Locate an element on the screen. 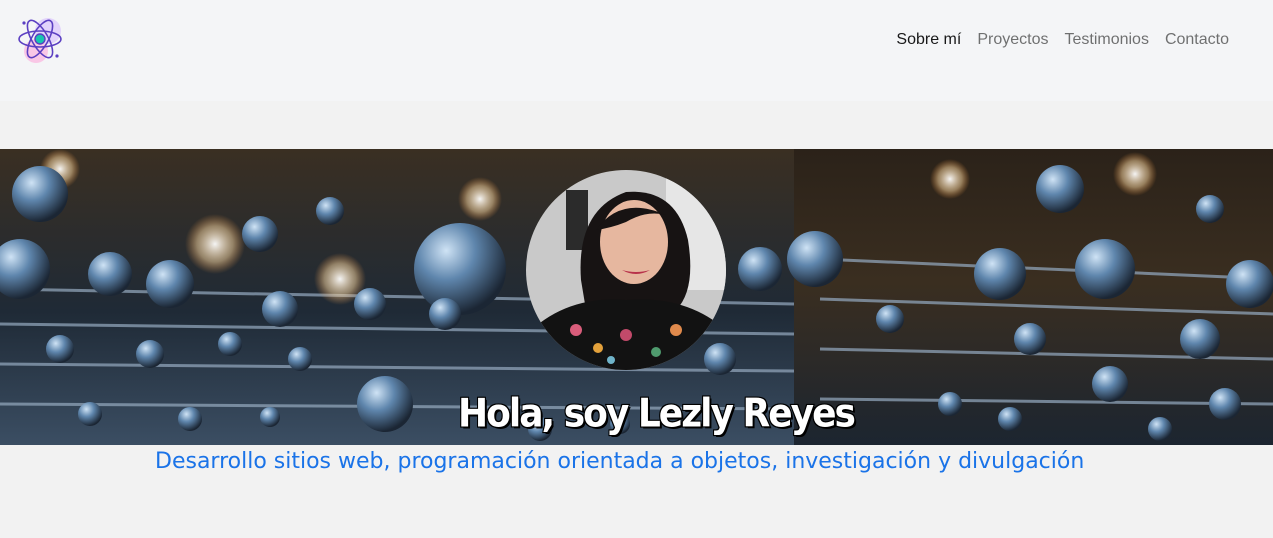  hero-greeting: Hola, soy Lezly Reyes is located at coordinates (657, 414).